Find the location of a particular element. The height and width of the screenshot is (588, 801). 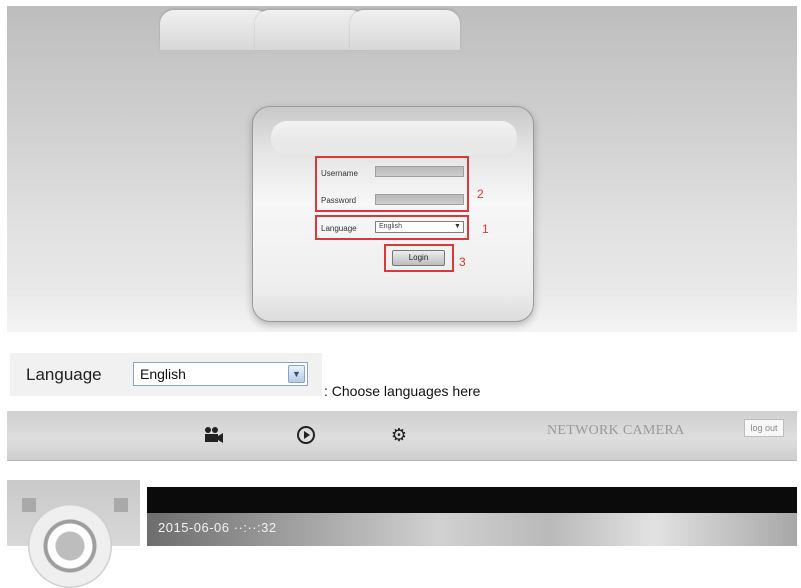

video-timestamp: 2015-06-06 ··:··:32 is located at coordinates (217, 527).